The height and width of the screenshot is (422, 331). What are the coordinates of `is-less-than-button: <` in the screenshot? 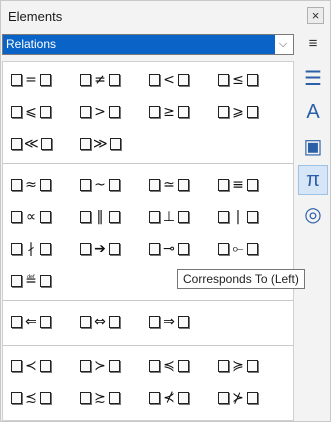 It's located at (181, 80).